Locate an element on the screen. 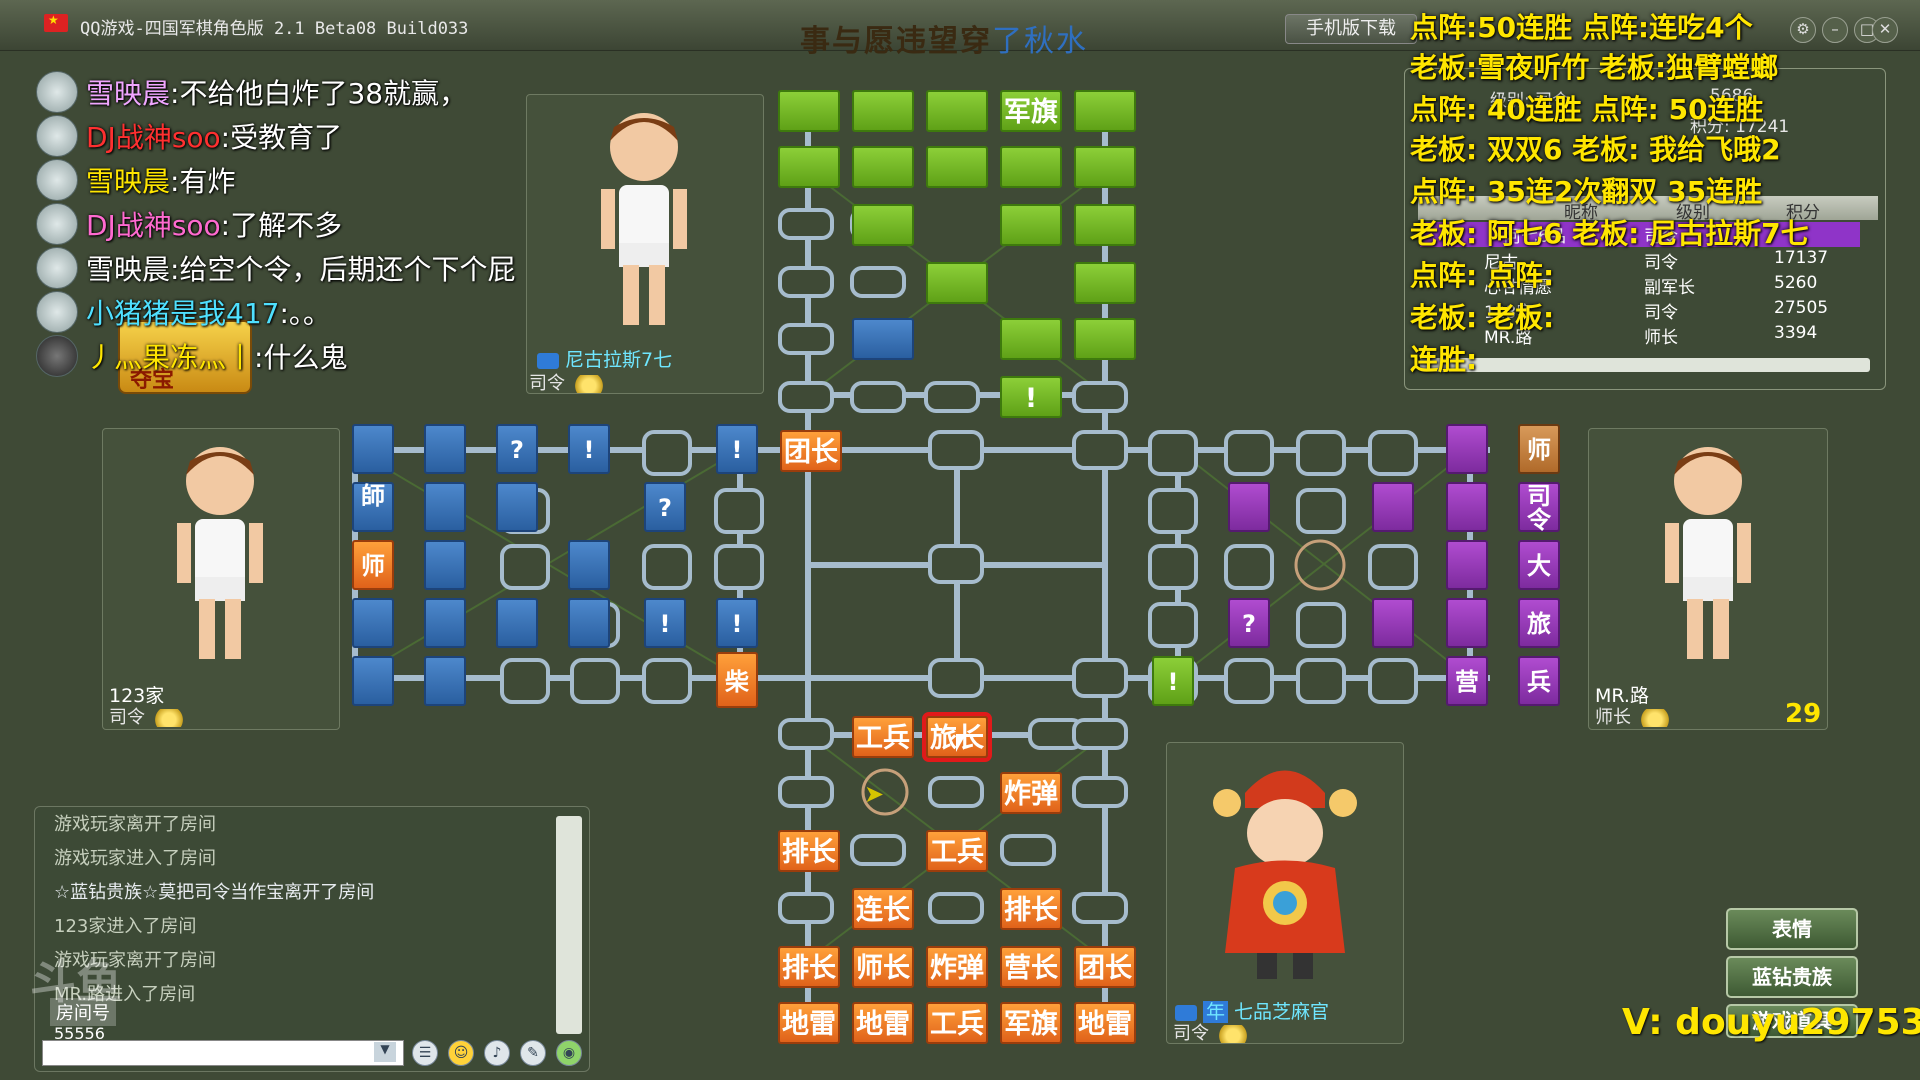  promo-line: 老板: 阿七6 老板: 尼古拉斯7七 is located at coordinates (1609, 233).